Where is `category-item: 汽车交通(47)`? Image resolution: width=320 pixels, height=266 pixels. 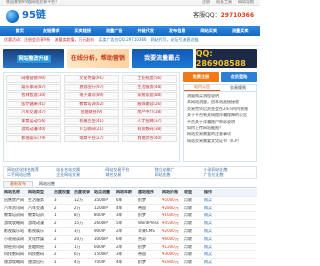 category-item: 汽车交通(47) is located at coordinates (33, 113).